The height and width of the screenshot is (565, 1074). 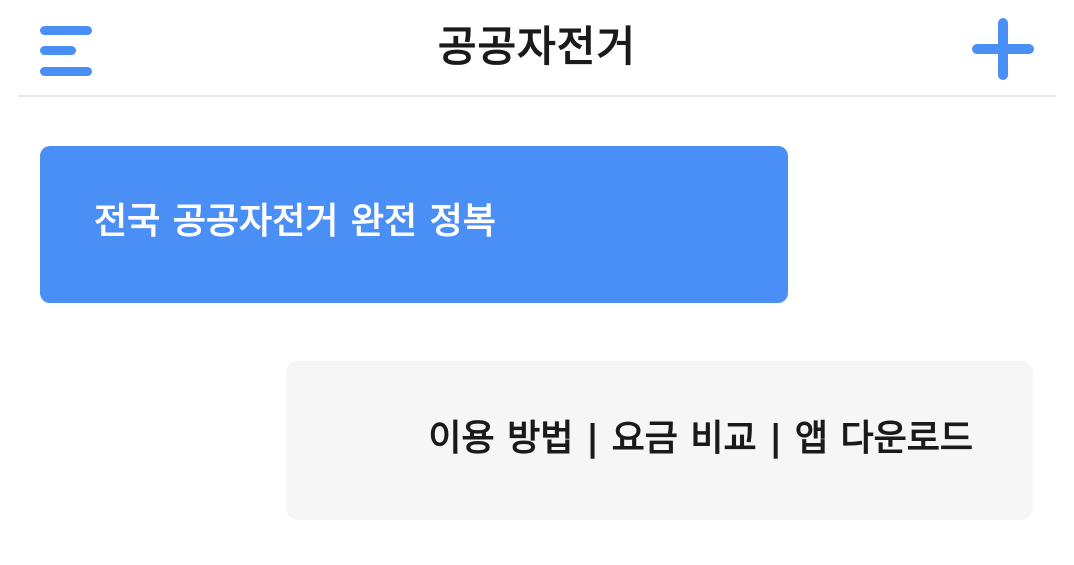 I want to click on add-button, so click(x=1003, y=49).